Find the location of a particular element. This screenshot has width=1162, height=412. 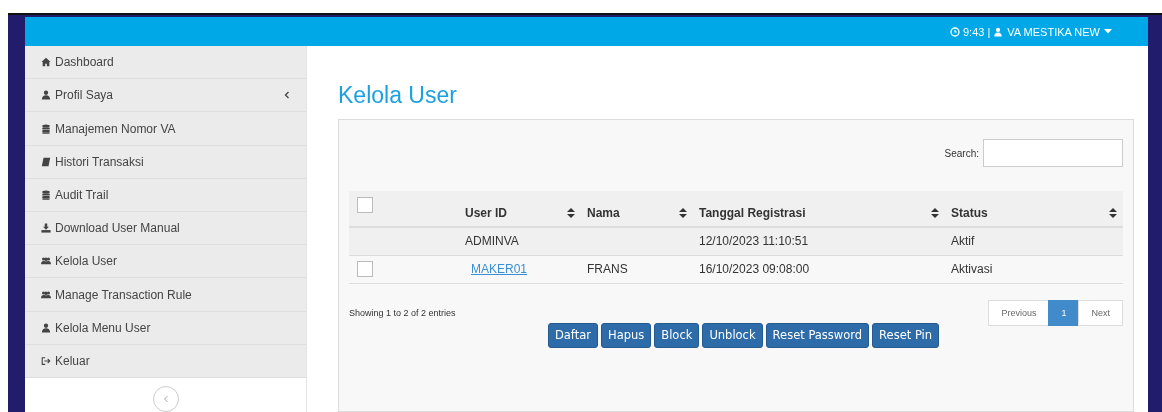

table-cell: Aktif is located at coordinates (963, 241).